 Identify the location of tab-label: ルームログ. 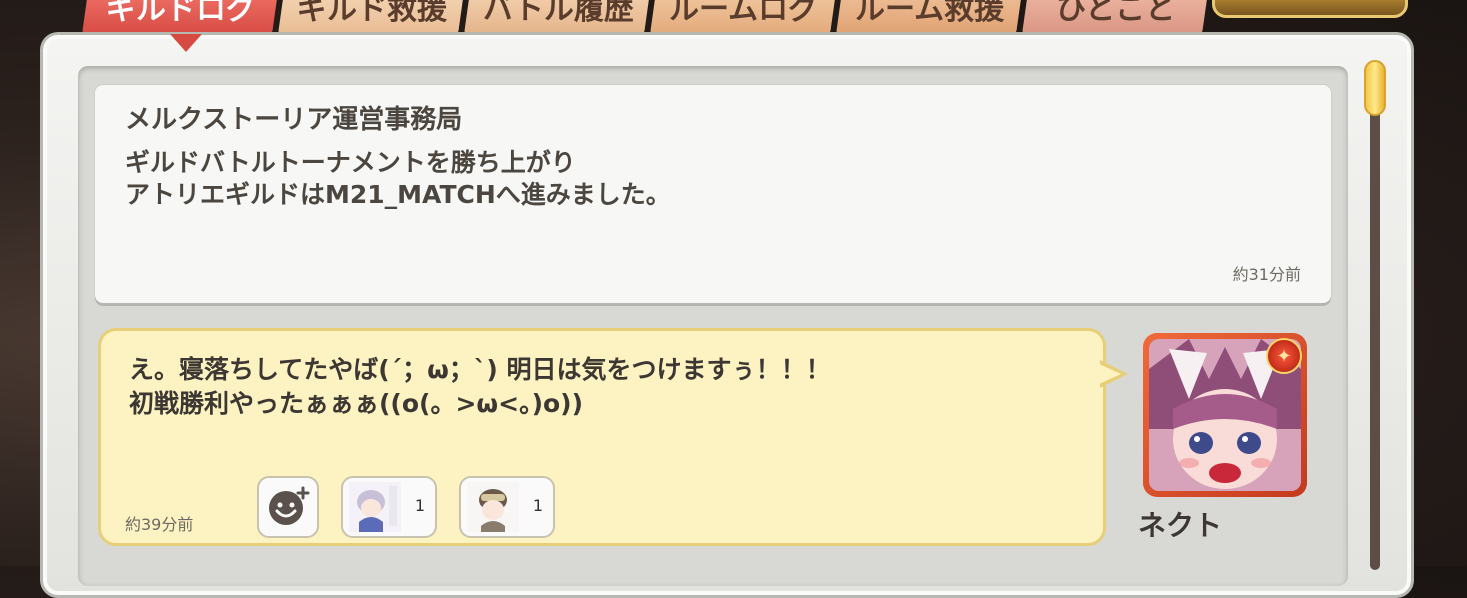
(744, 13).